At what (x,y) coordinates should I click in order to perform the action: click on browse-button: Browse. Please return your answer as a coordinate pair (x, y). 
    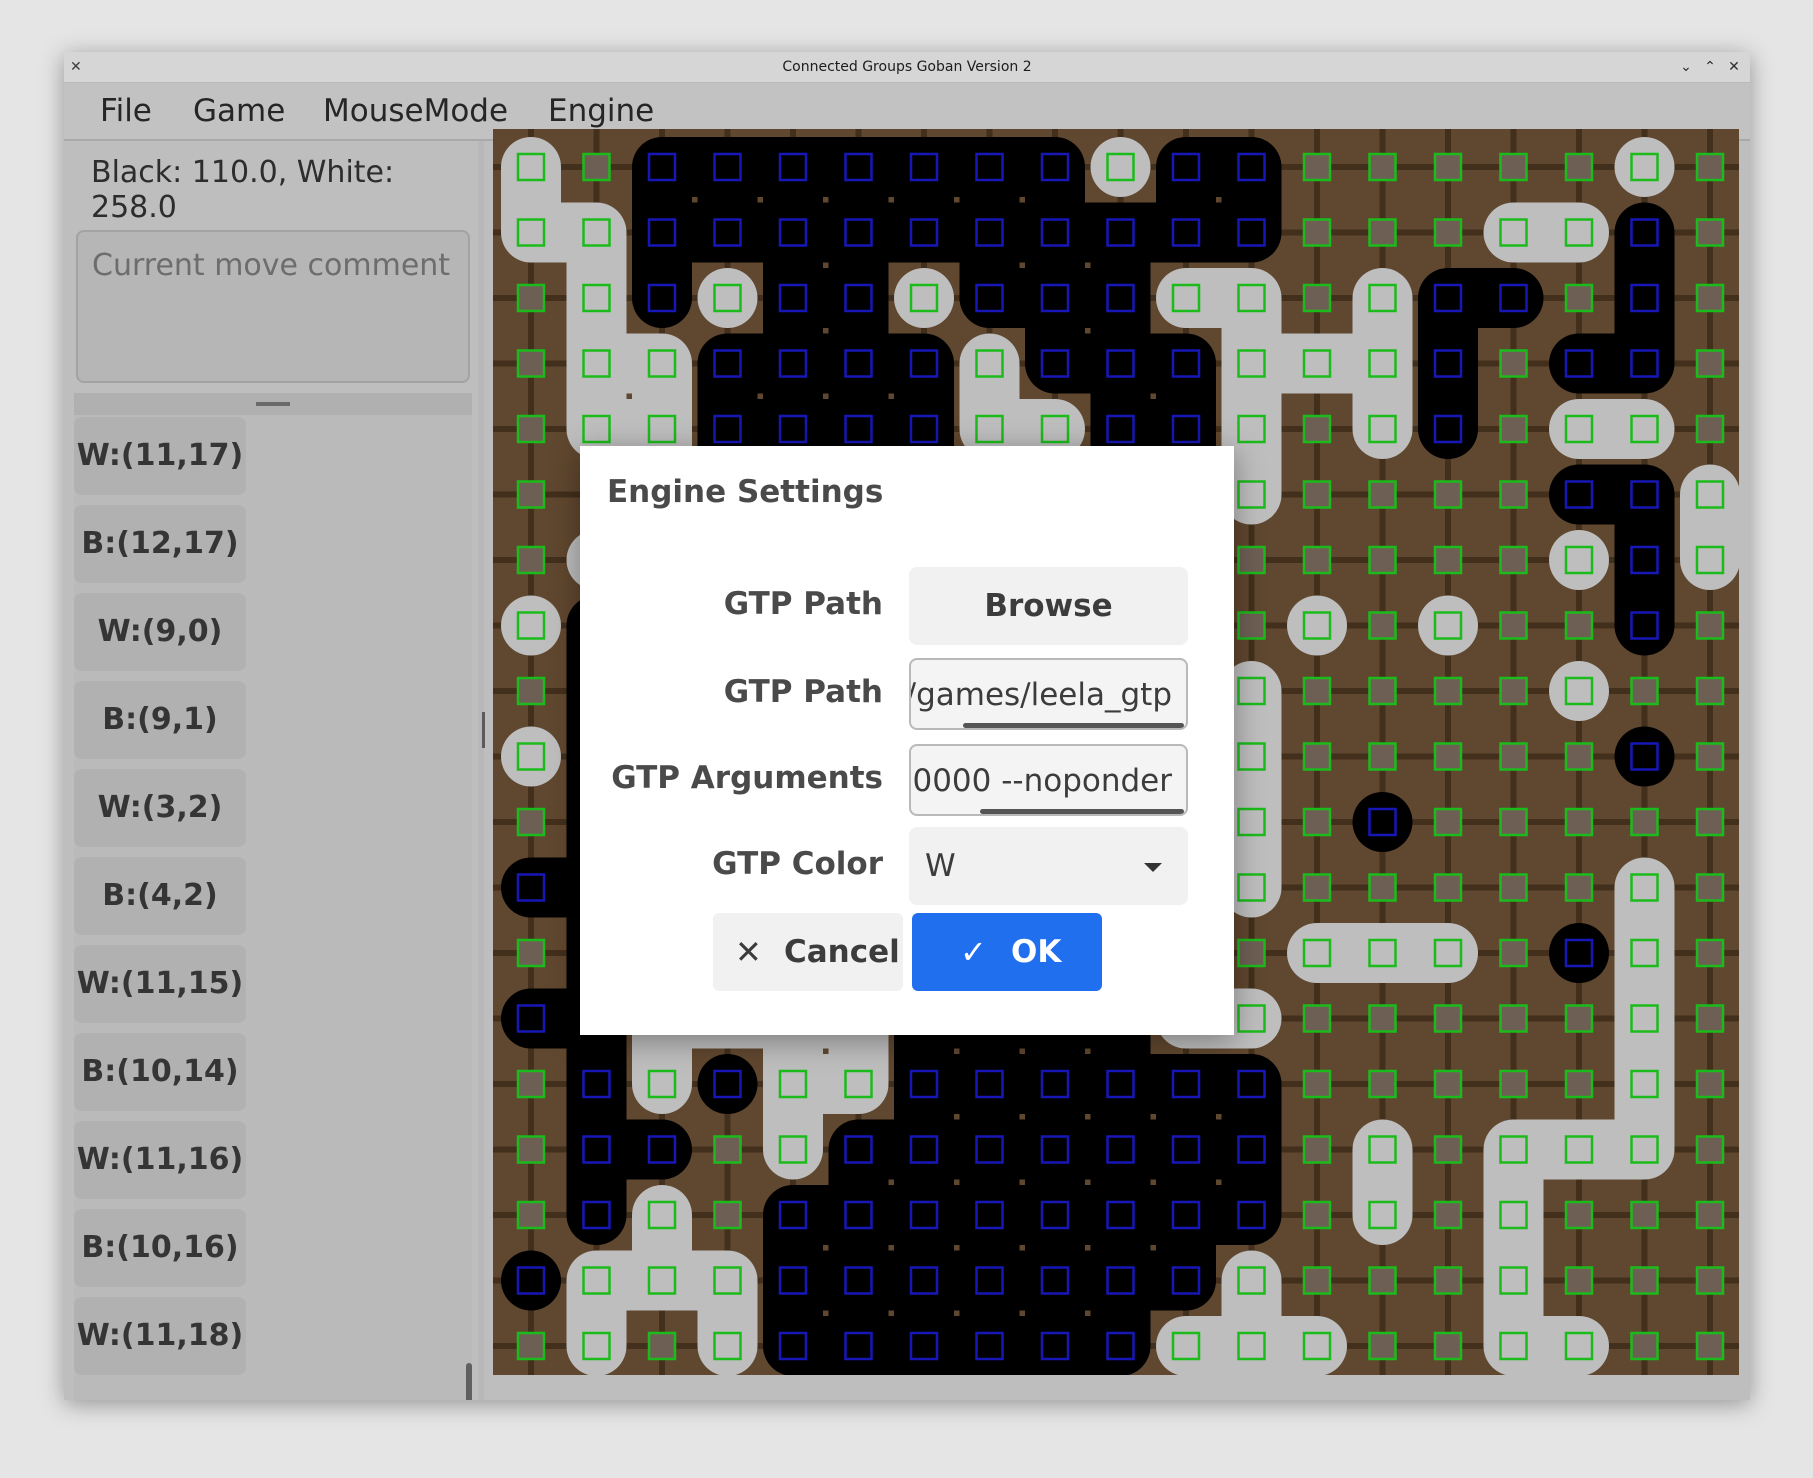
    Looking at the image, I should click on (1048, 606).